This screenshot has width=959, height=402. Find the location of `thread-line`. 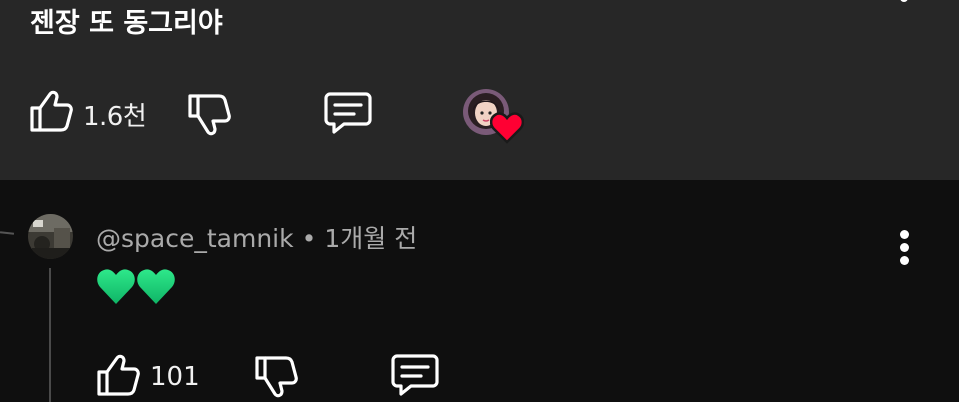

thread-line is located at coordinates (50, 335).